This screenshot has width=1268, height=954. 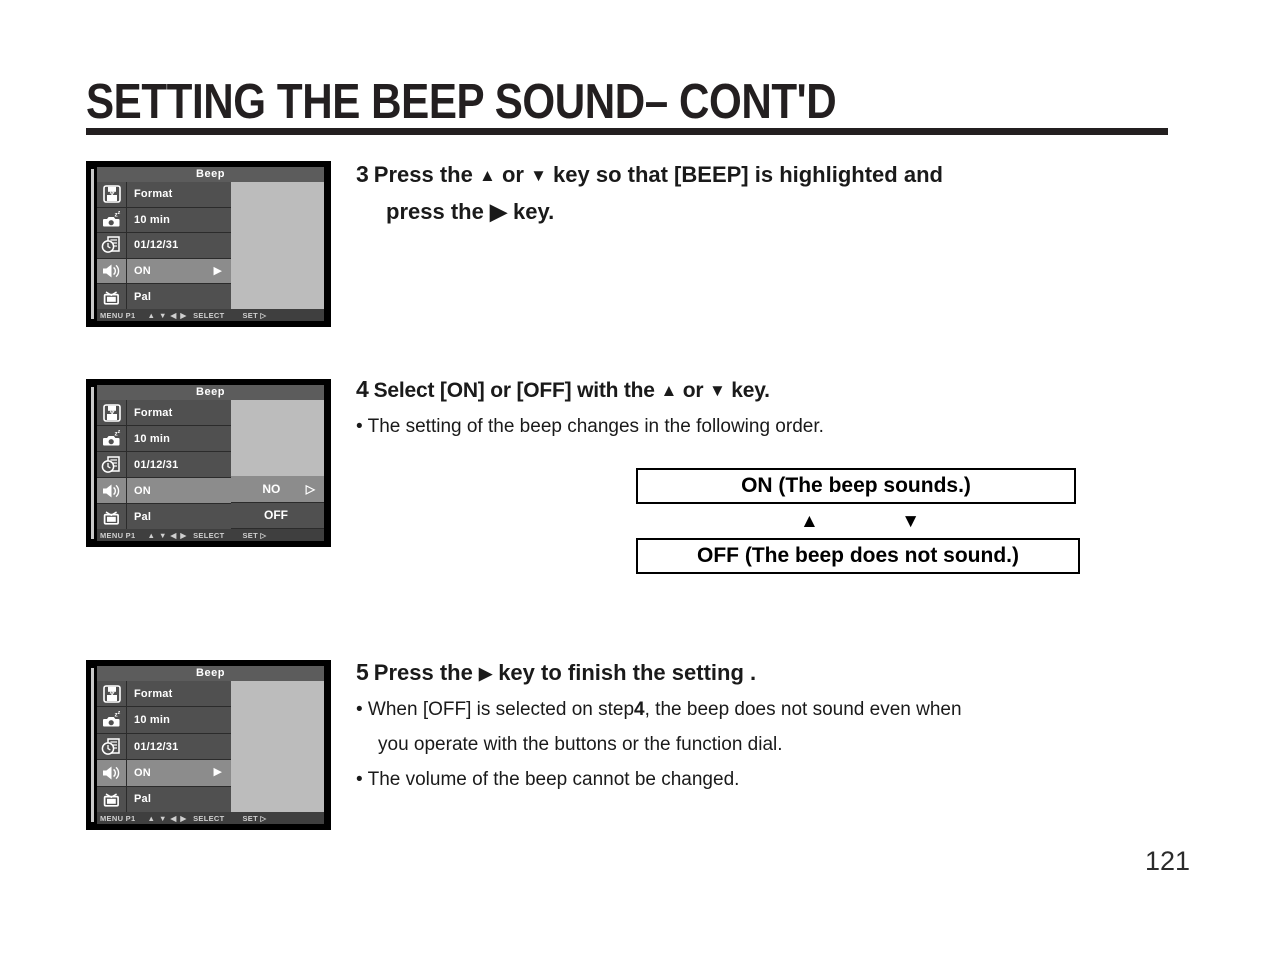 What do you see at coordinates (748, 174) in the screenshot?
I see `step-3-text-b: key so that [BEEP] is highlighted and` at bounding box center [748, 174].